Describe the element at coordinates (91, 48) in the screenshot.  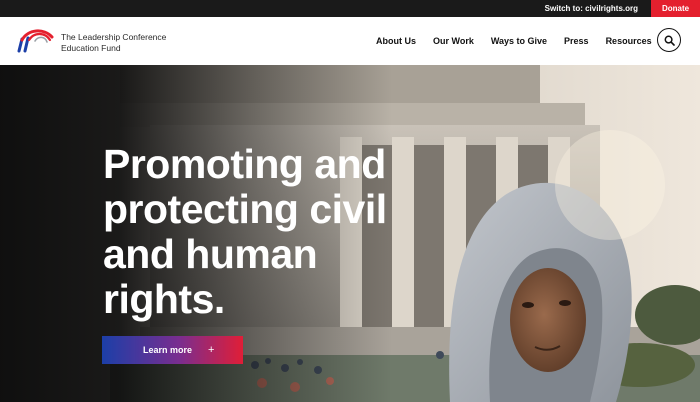
I see `org-name-line2: Education Fund` at that location.